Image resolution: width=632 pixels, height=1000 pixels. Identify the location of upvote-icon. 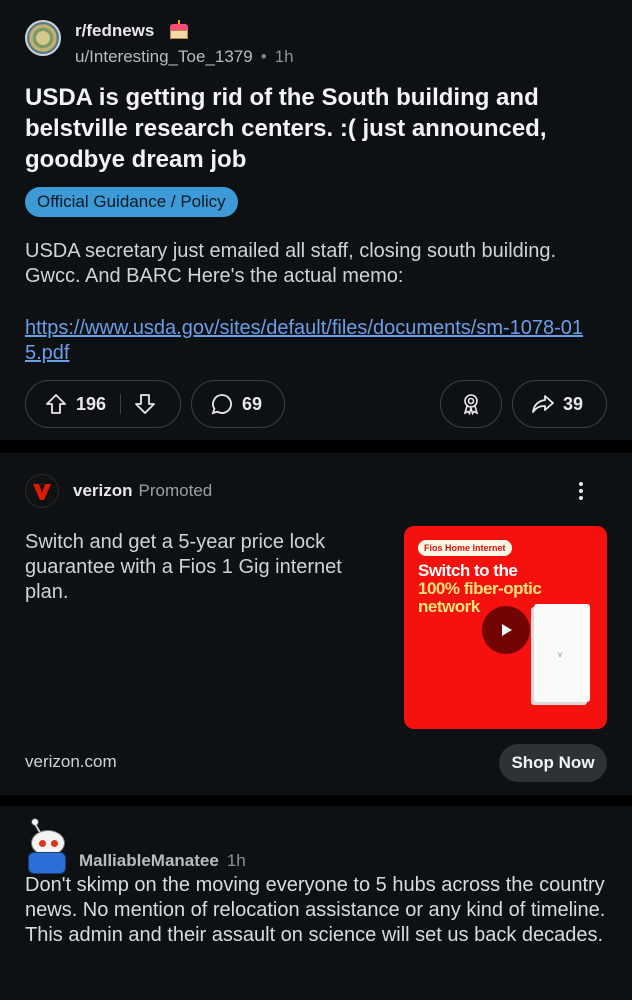
(56, 404).